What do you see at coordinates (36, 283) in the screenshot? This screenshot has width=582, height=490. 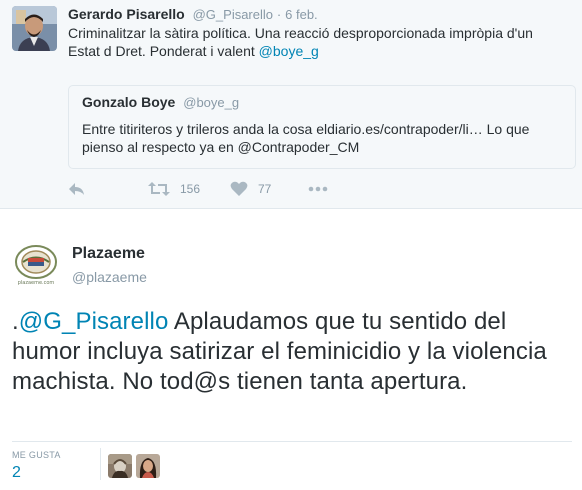 I see `logo-caption: plazaeme.com` at bounding box center [36, 283].